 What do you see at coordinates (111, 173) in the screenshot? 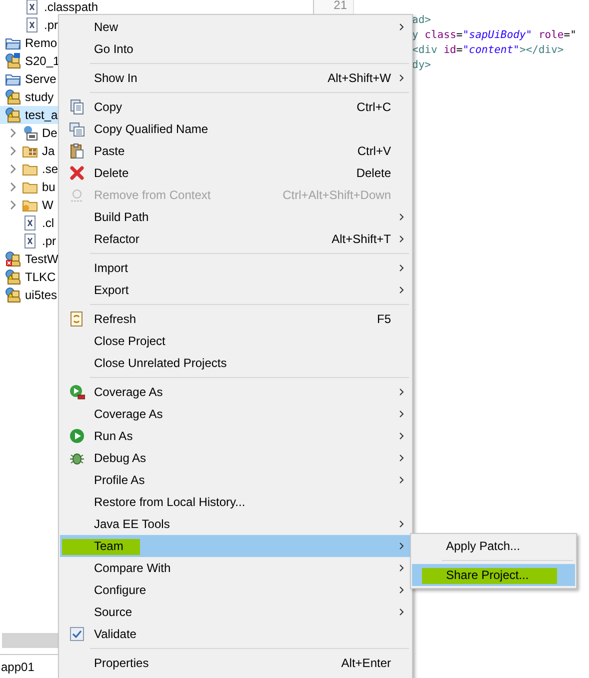
I see `menu-item-label: Delete` at bounding box center [111, 173].